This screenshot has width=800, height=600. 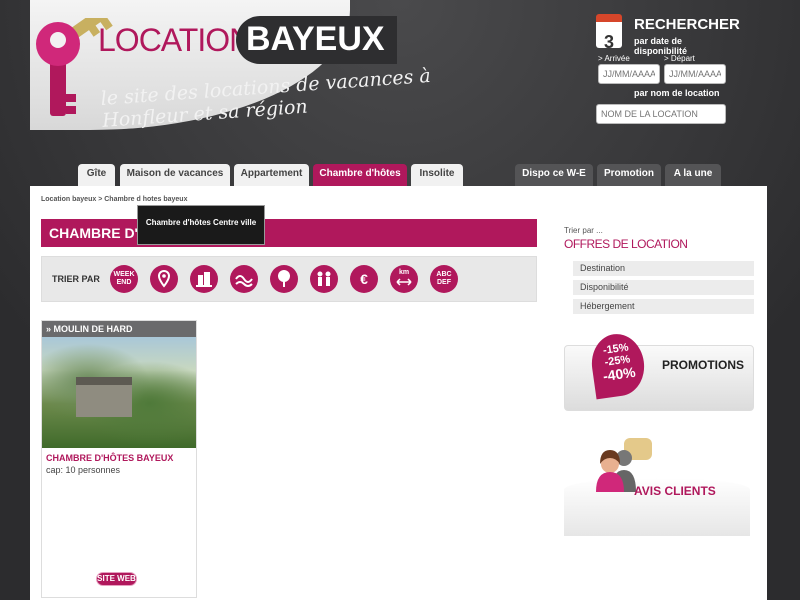 What do you see at coordinates (404, 272) in the screenshot?
I see `km-icon-label: km` at bounding box center [404, 272].